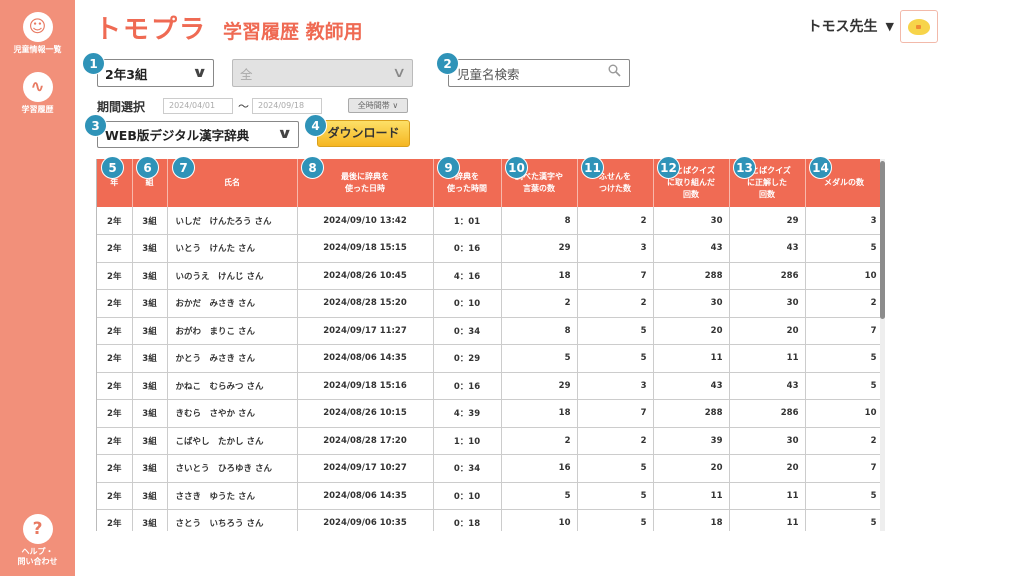  I want to click on sidebar-item-learning-history: ∿ 学習履歴, so click(37, 93).